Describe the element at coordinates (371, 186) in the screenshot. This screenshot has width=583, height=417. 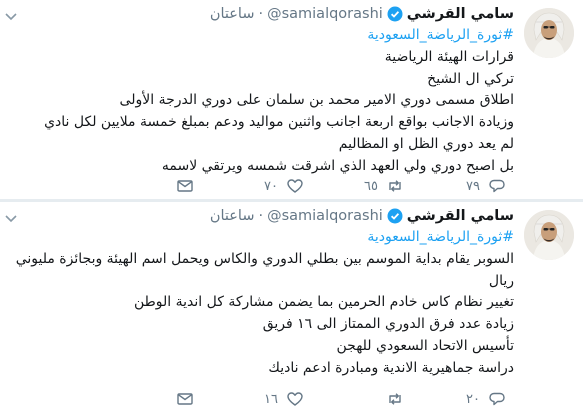
I see `retweet-count: ٦٥` at that location.